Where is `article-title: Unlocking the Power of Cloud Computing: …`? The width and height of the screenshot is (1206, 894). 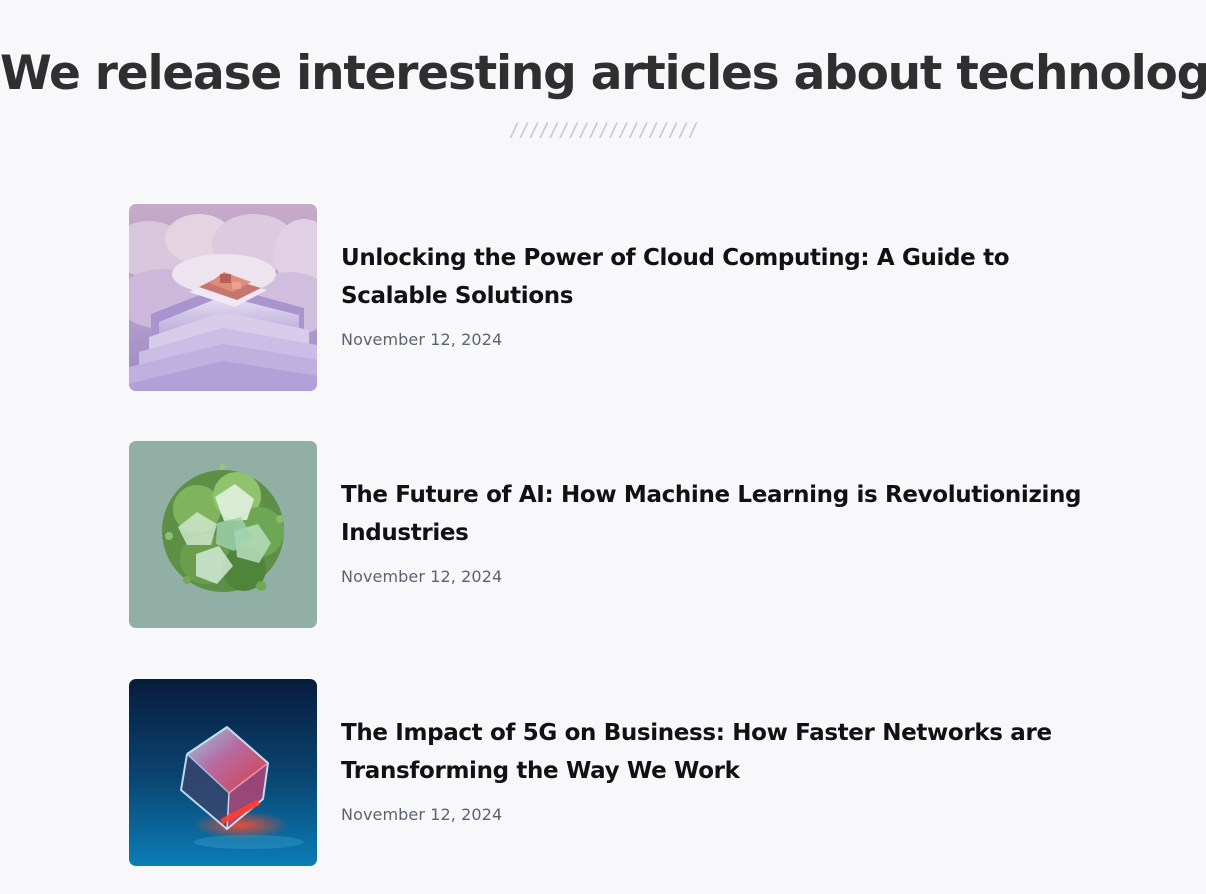 article-title: Unlocking the Power of Cloud Computing: … is located at coordinates (721, 277).